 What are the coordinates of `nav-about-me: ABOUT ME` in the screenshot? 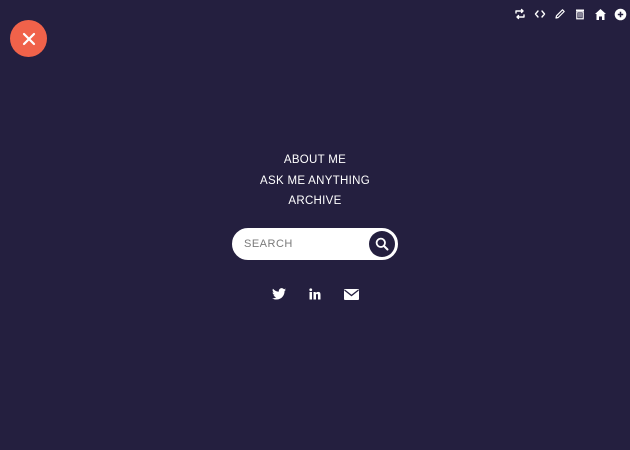 It's located at (315, 160).